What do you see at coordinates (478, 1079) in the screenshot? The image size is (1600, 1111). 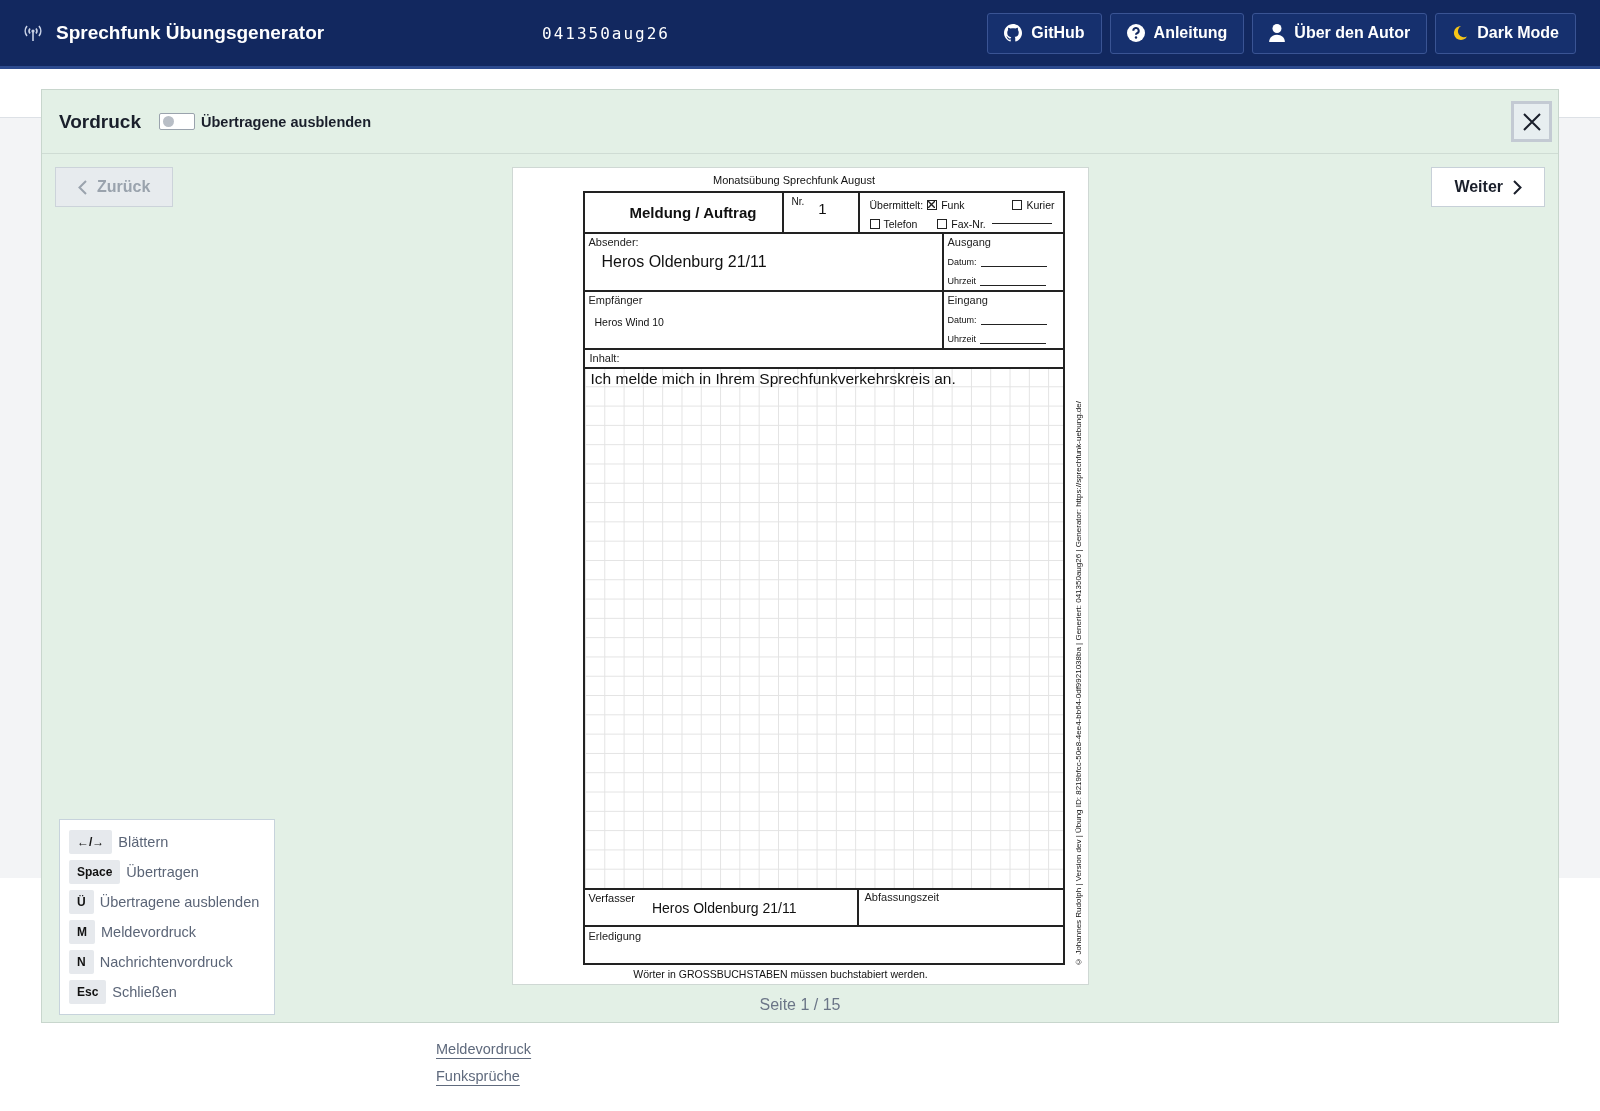 I see `footer-link: Funksprüche` at bounding box center [478, 1079].